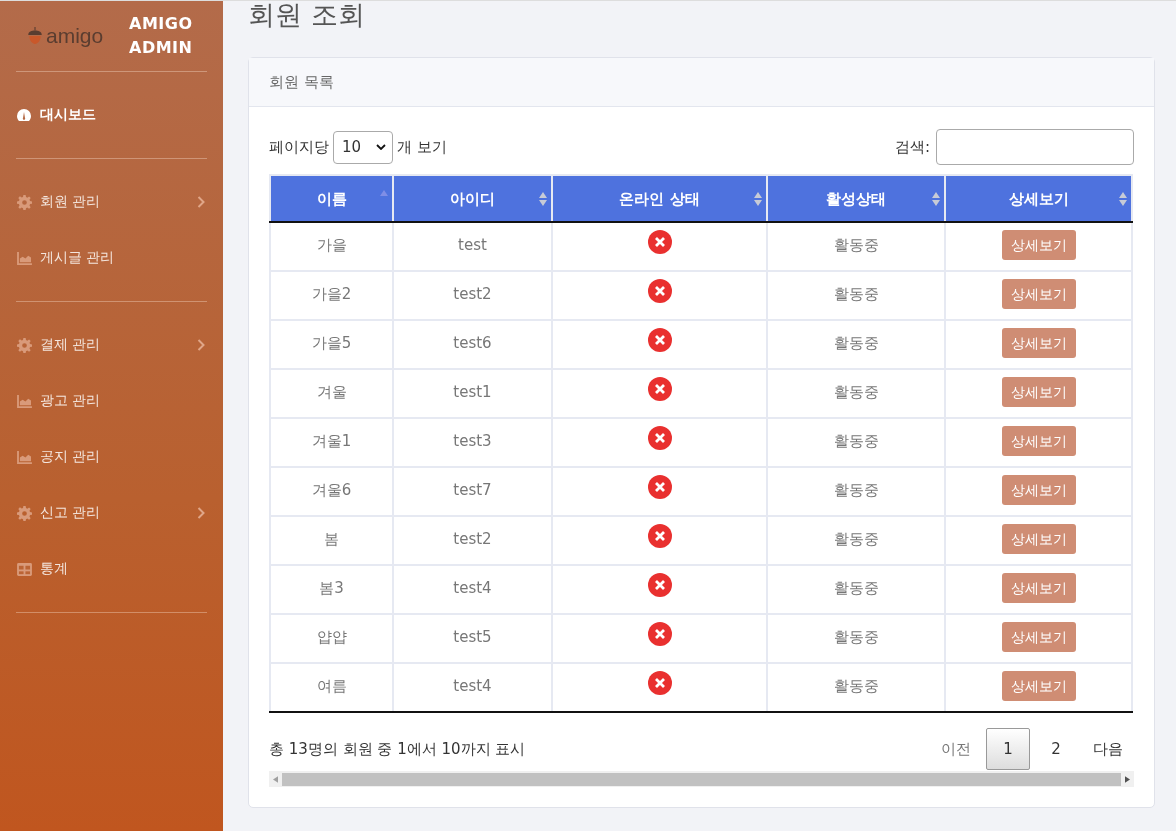 The width and height of the screenshot is (1176, 831). I want to click on brand-title: AMIGO ADMIN, so click(160, 36).